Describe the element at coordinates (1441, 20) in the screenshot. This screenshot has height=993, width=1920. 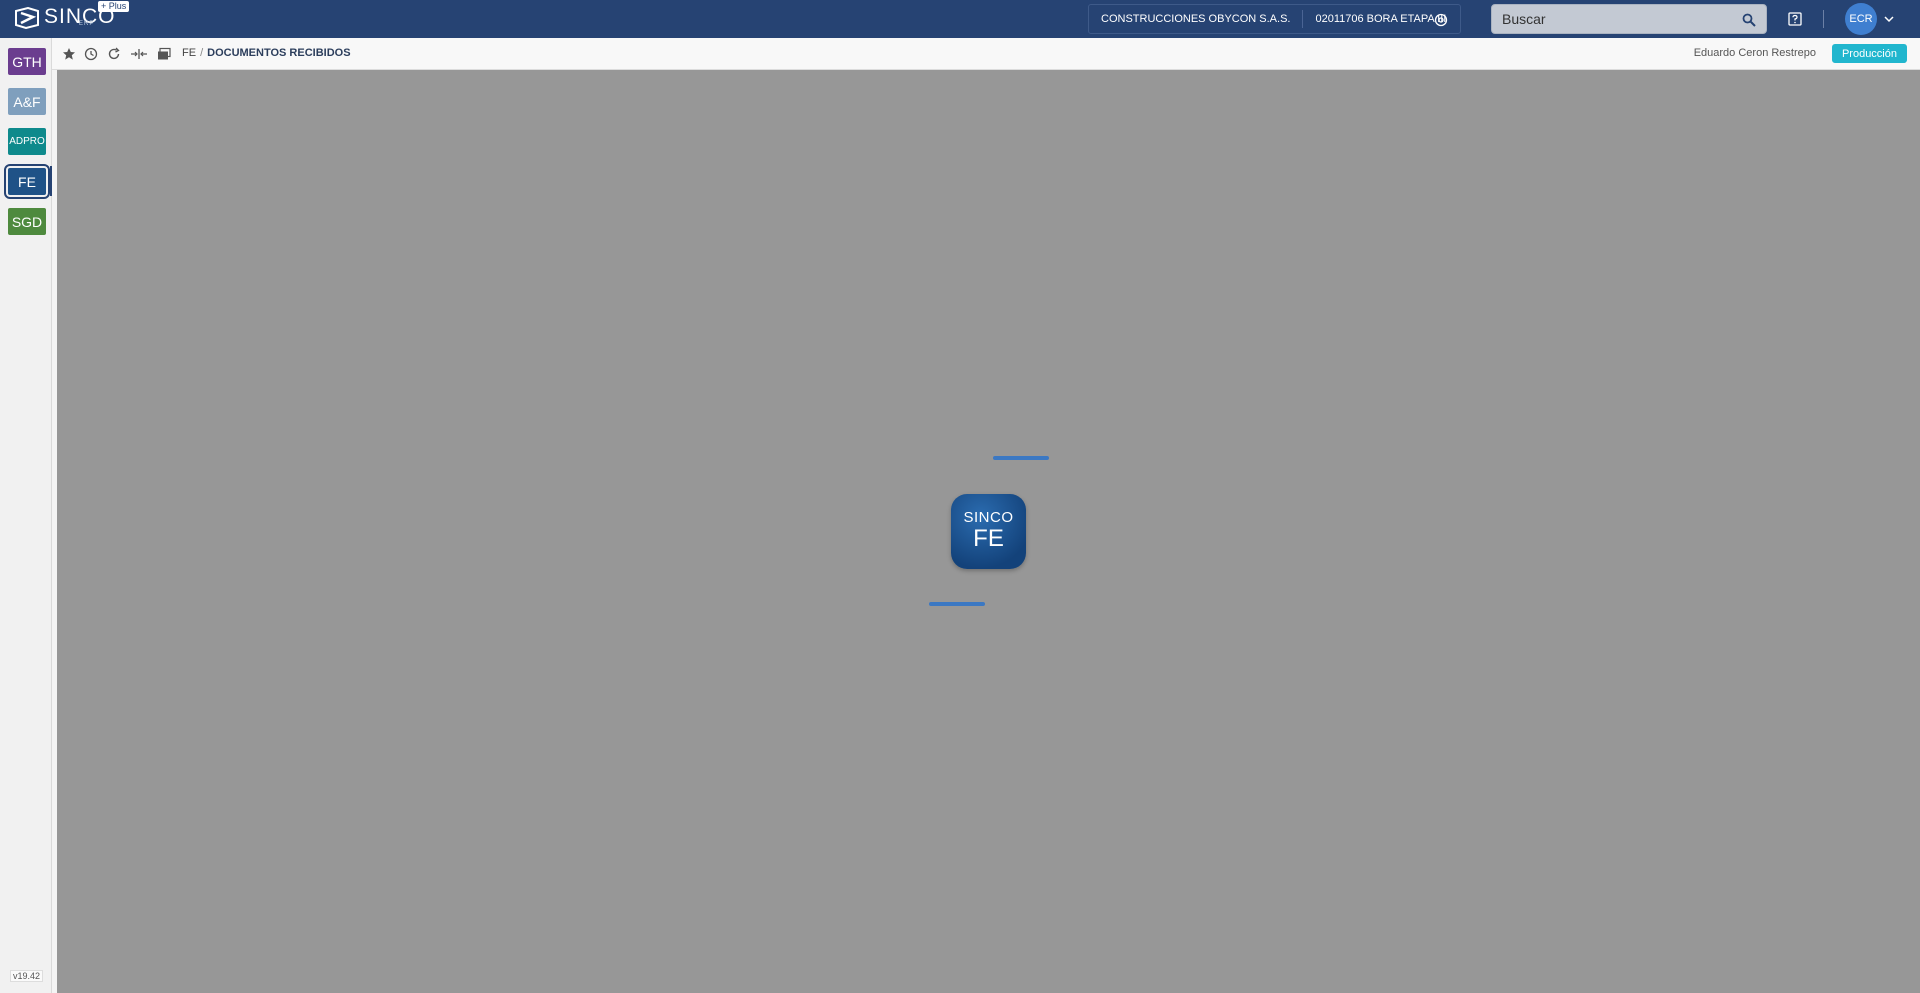
I see `settings-icon` at that location.